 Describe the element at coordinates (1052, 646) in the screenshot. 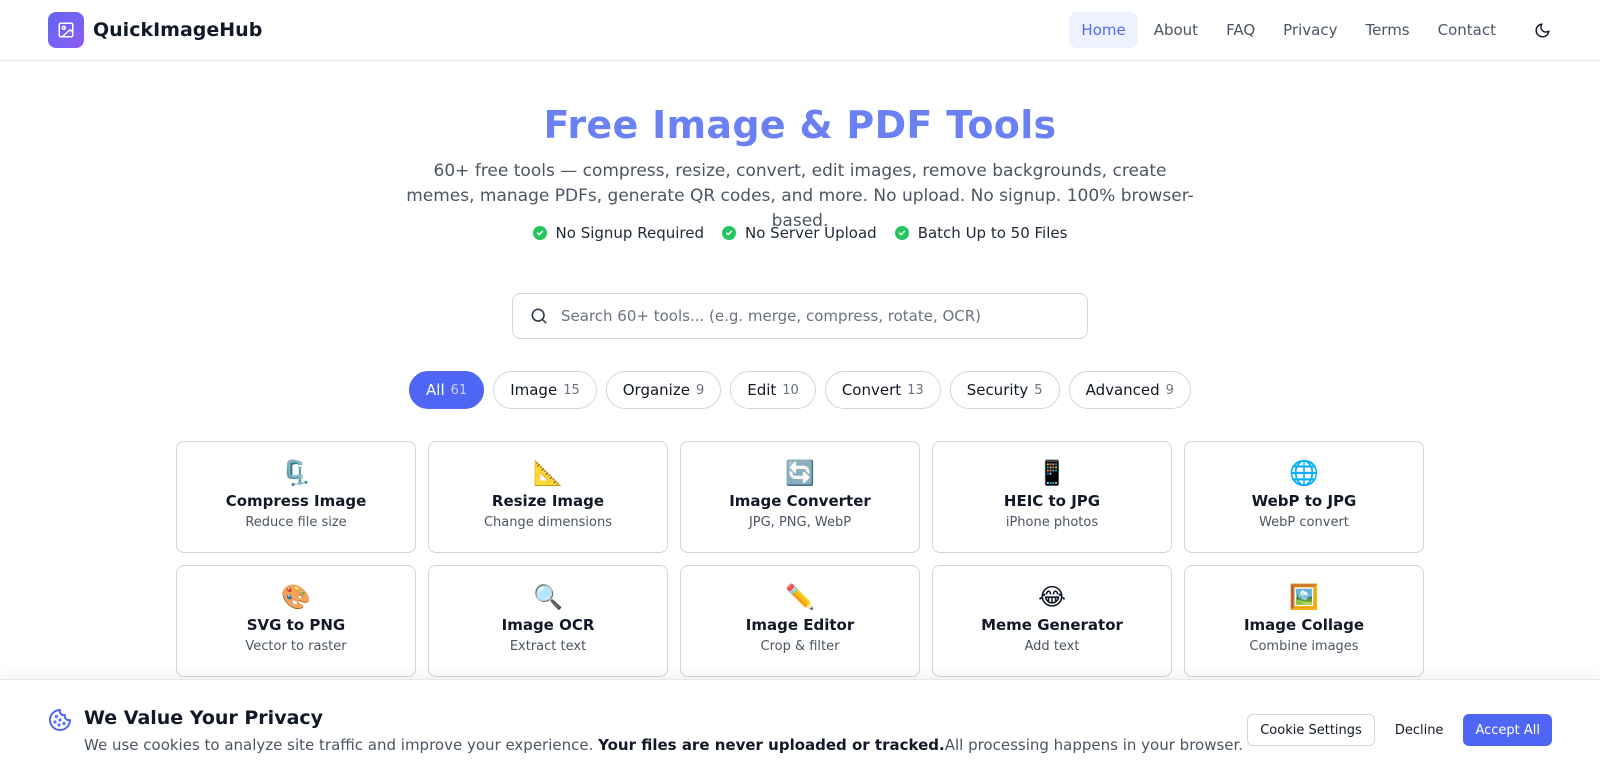

I see `tool-description: Add text` at that location.